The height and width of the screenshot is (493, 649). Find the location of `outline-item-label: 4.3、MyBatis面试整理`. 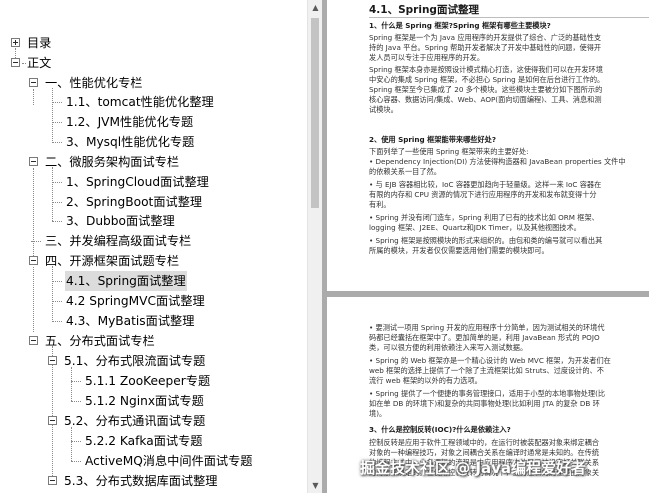

outline-item-label: 4.3、MyBatis面试整理 is located at coordinates (130, 321).